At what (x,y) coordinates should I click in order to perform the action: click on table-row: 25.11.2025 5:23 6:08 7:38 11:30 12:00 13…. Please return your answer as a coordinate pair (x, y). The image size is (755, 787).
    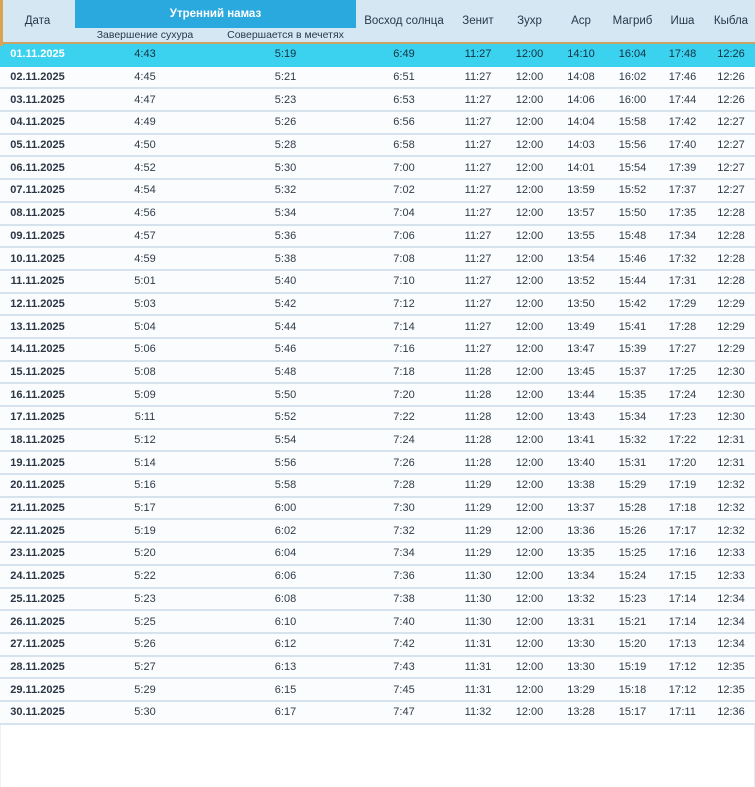
    Looking at the image, I should click on (377, 600).